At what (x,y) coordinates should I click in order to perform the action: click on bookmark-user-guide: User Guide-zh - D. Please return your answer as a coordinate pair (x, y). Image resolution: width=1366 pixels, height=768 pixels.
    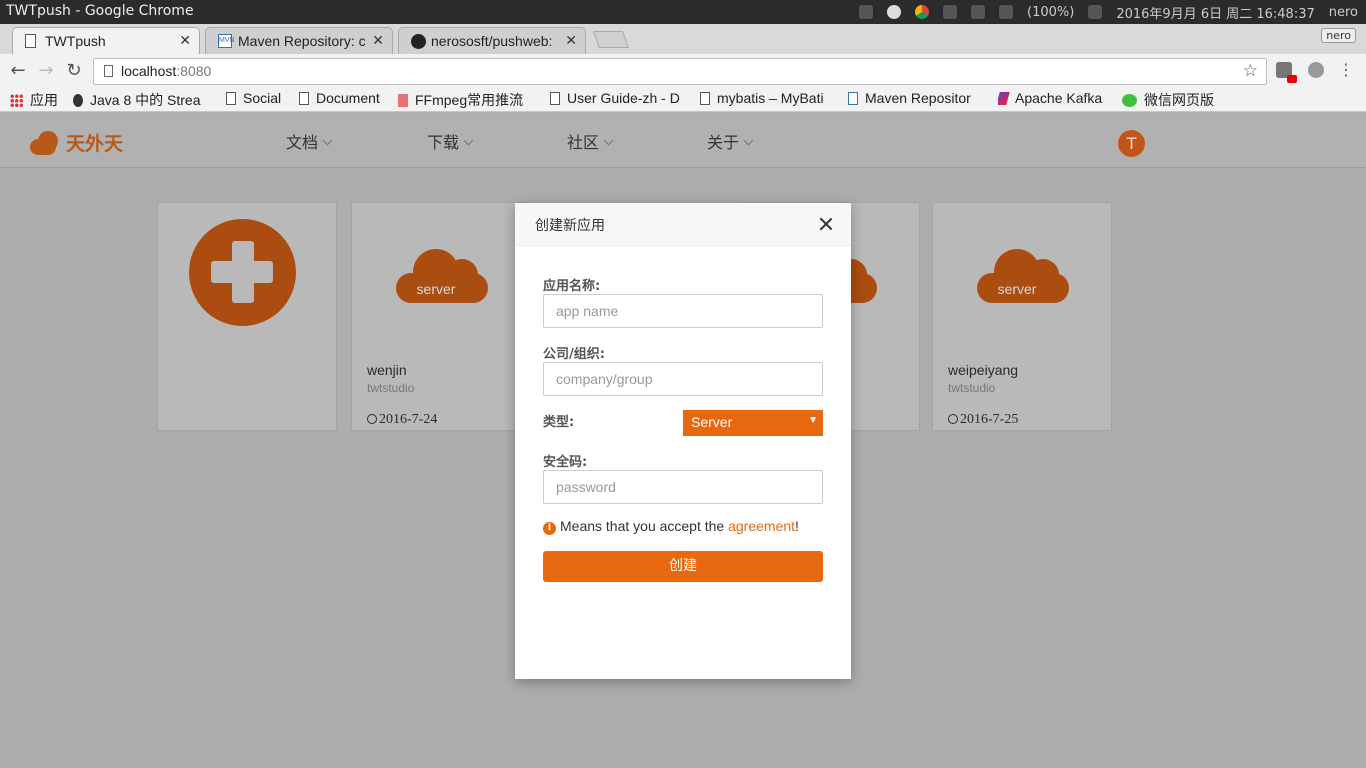
    Looking at the image, I should click on (617, 98).